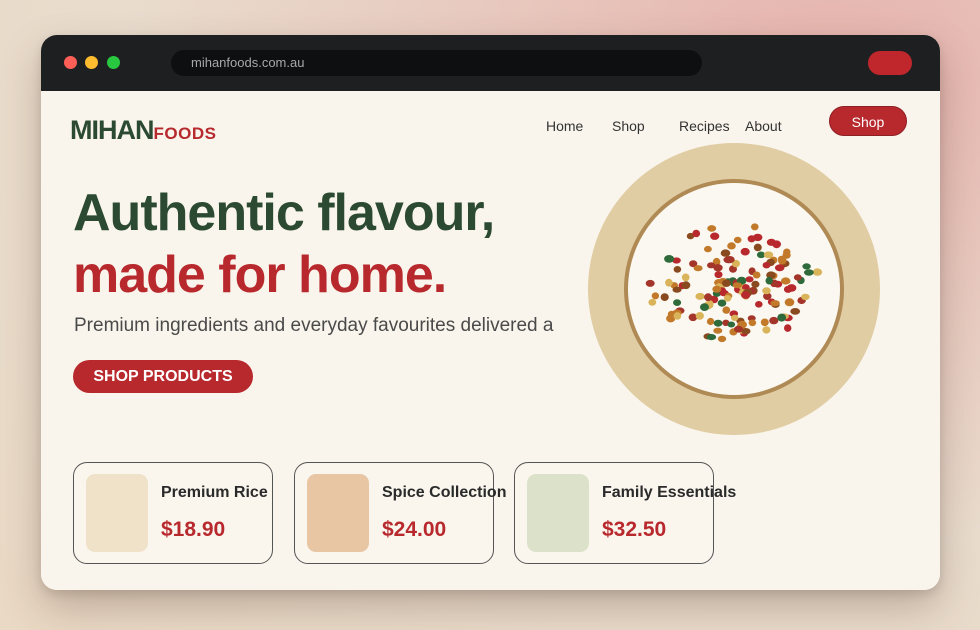 This screenshot has height=630, width=980. Describe the element at coordinates (414, 529) in the screenshot. I see `product-price: $24.00` at that location.